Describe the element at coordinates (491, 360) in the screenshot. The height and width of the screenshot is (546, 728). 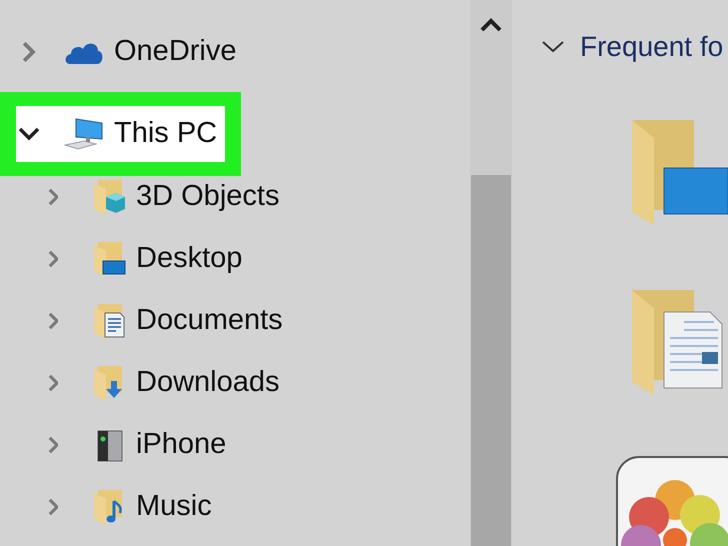
I see `scrollbar-thumb` at that location.